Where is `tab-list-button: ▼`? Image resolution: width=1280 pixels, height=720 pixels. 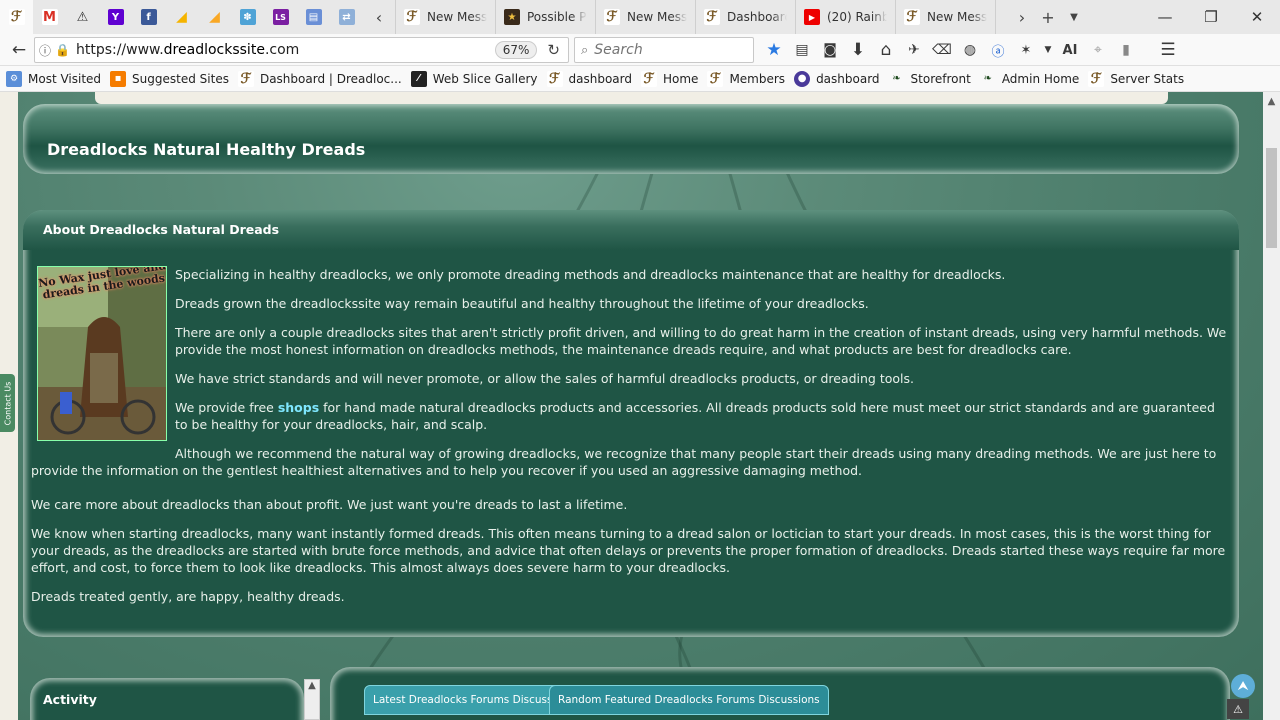
tab-list-button: ▼ is located at coordinates (1074, 17).